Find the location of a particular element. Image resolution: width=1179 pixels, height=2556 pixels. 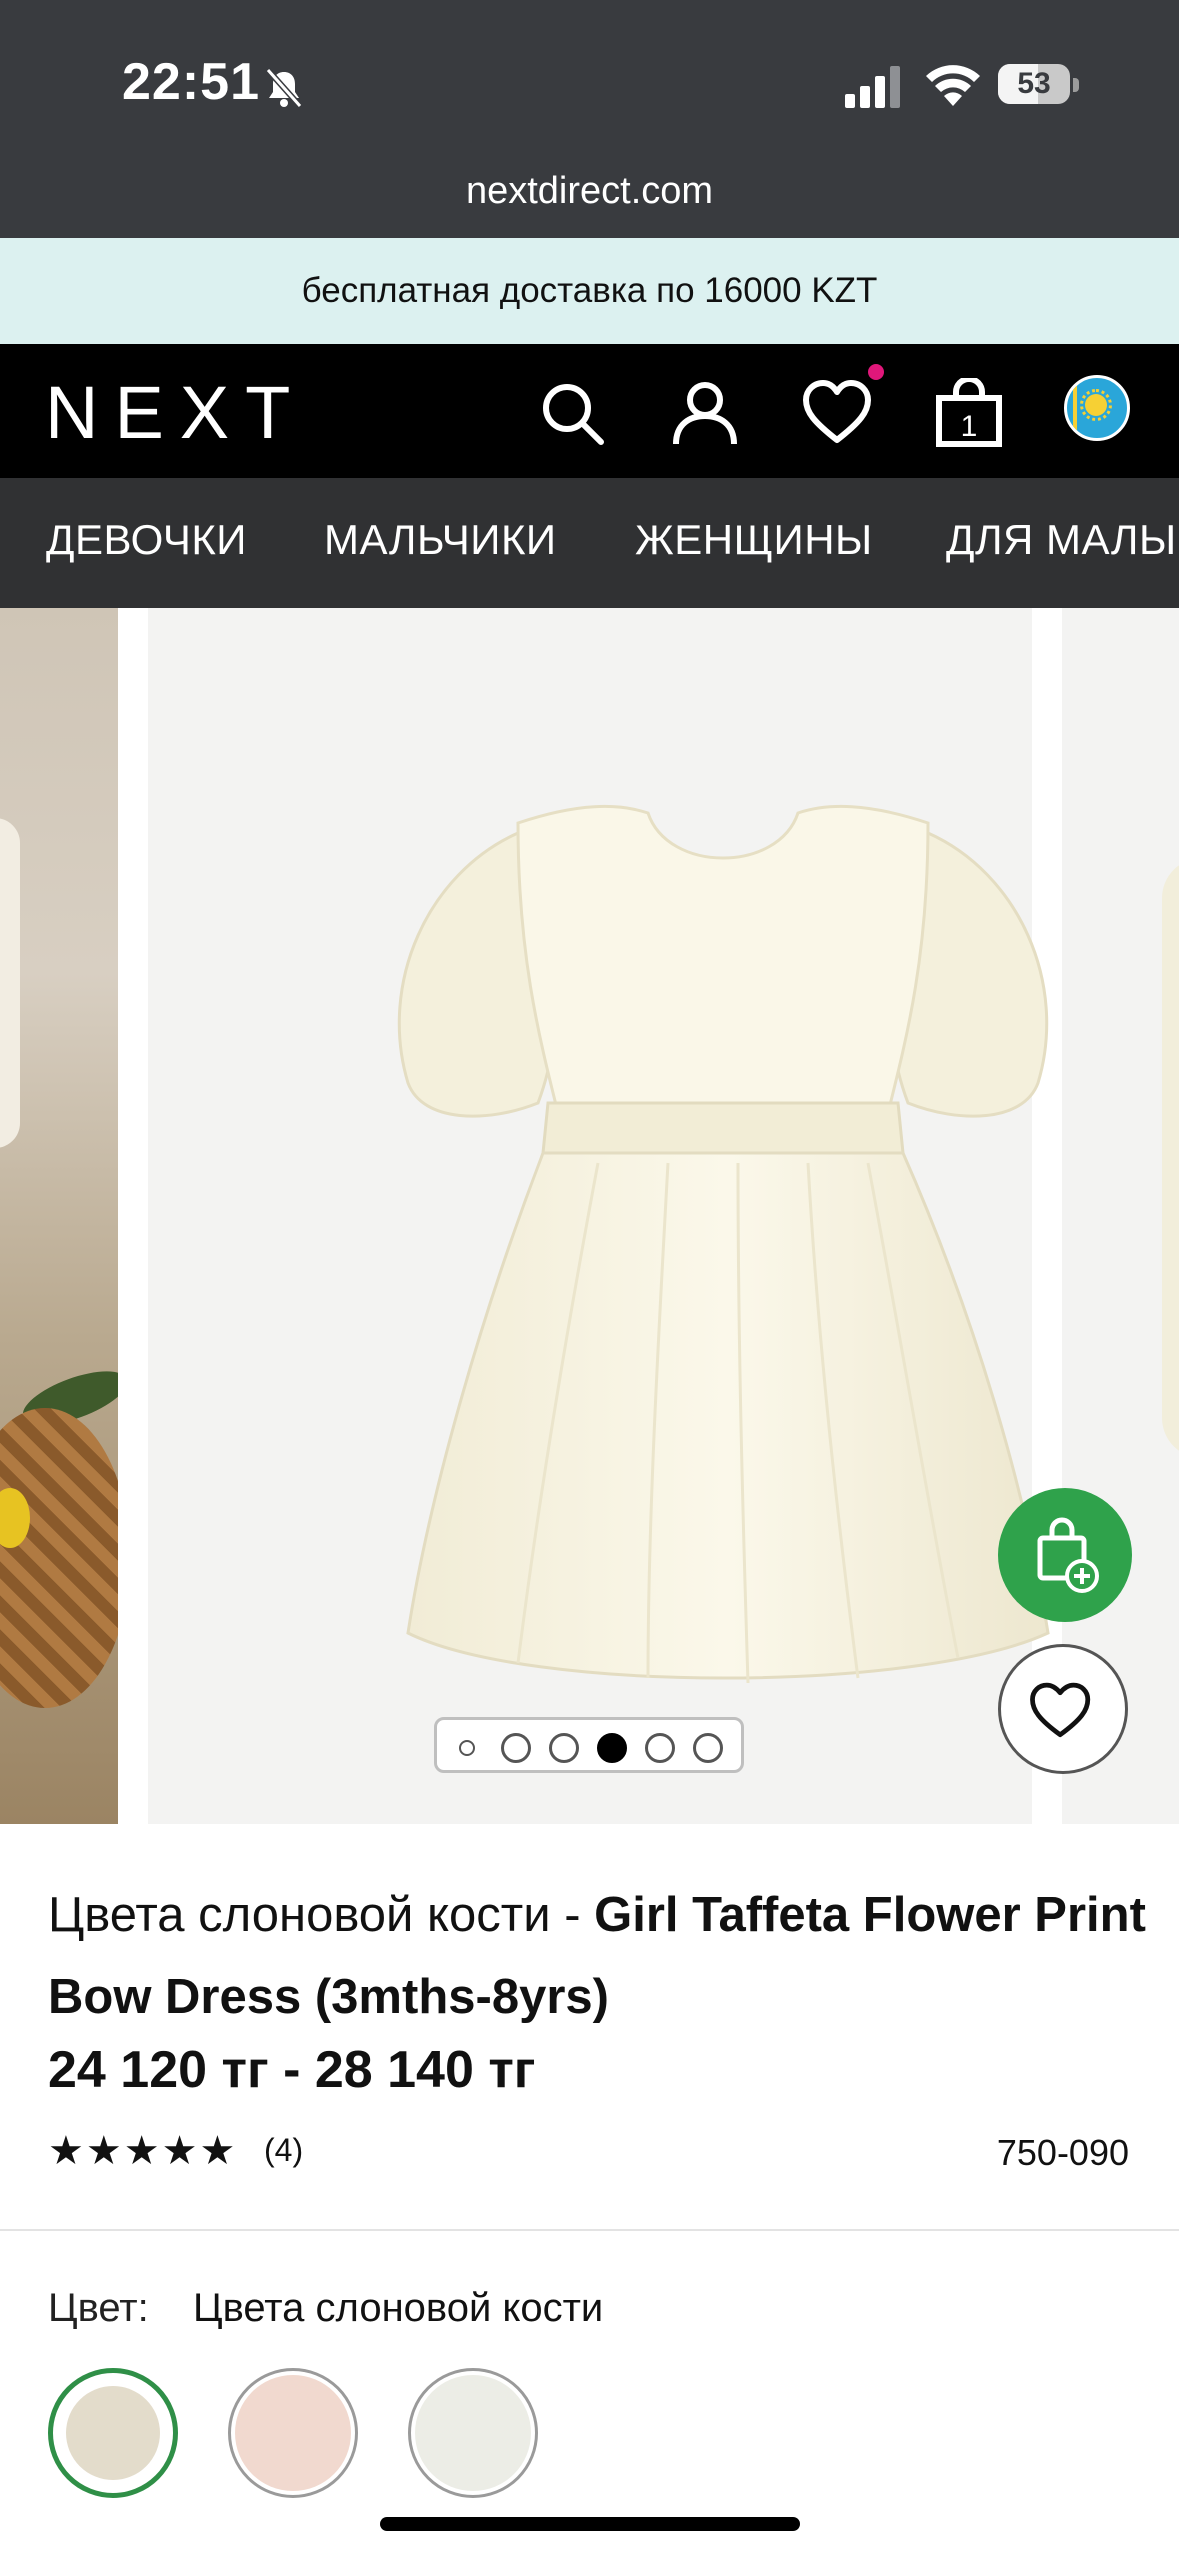

next-logo: NEXT is located at coordinates (175, 413).